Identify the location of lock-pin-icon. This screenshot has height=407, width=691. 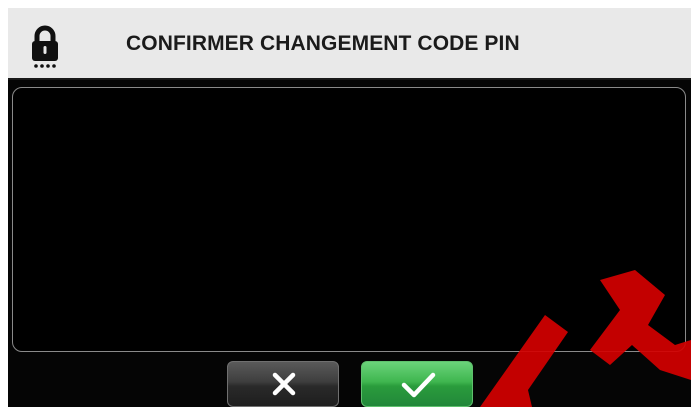
(45, 46).